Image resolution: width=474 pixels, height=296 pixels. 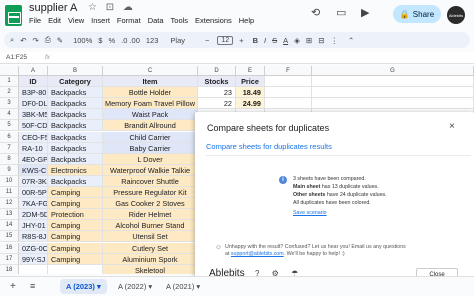 What do you see at coordinates (13, 15) in the screenshot?
I see `sheets-logo-icon` at bounding box center [13, 15].